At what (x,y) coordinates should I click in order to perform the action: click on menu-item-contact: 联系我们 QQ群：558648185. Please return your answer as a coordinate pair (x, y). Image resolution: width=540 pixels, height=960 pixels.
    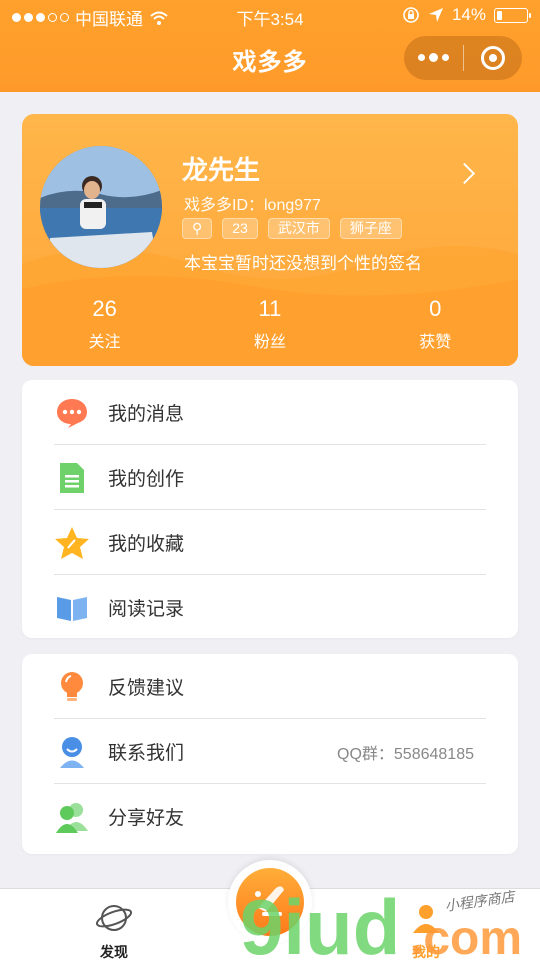
    Looking at the image, I should click on (270, 751).